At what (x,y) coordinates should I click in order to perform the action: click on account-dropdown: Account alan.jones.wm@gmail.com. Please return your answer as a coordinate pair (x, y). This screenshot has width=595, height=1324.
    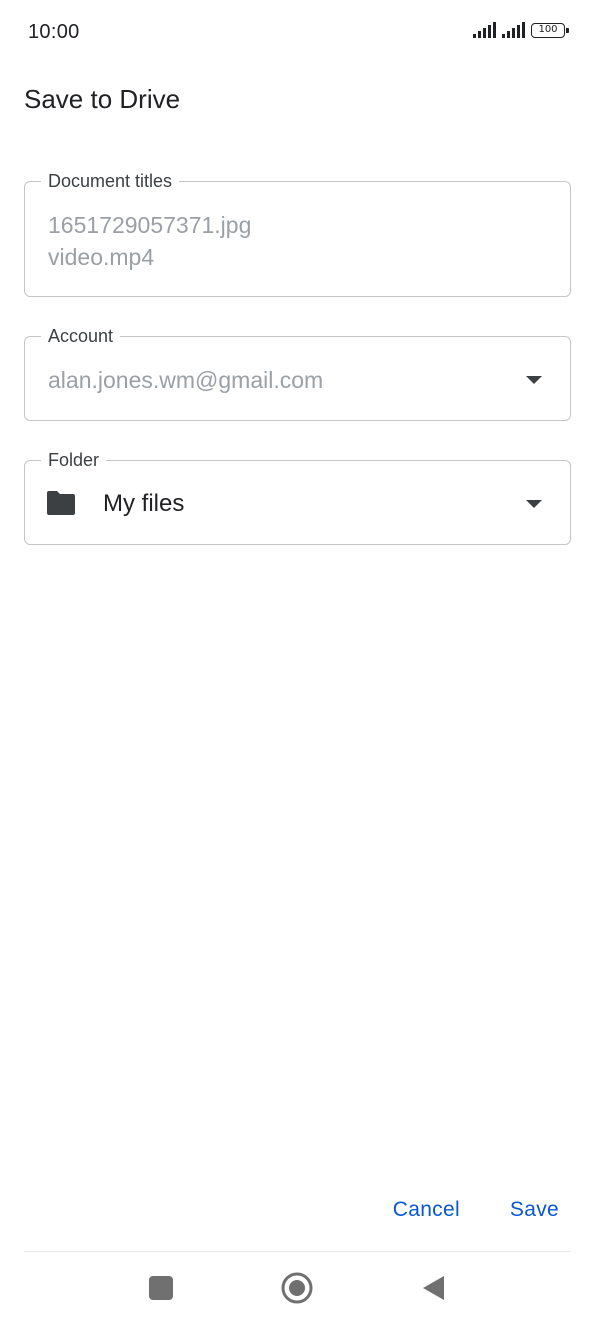
    Looking at the image, I should click on (297, 373).